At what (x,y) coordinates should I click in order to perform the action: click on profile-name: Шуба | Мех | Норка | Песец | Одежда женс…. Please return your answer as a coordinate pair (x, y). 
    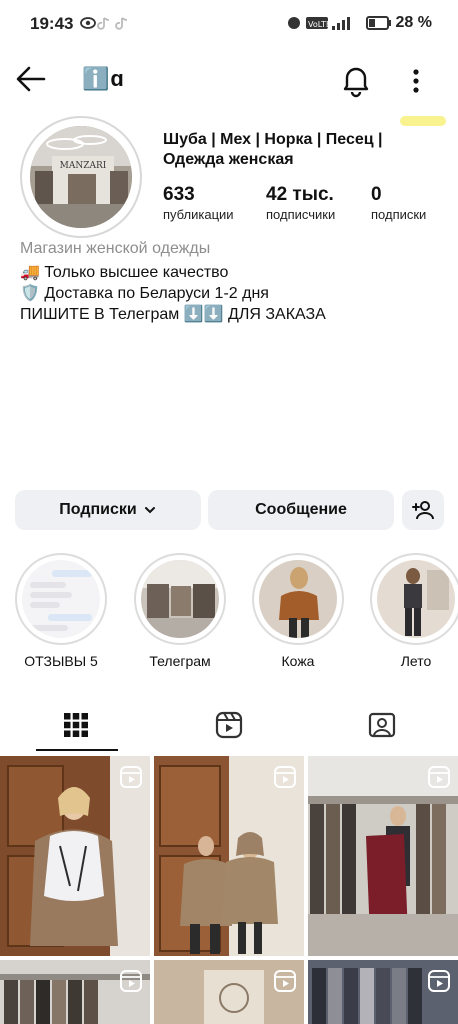
    Looking at the image, I should click on (273, 149).